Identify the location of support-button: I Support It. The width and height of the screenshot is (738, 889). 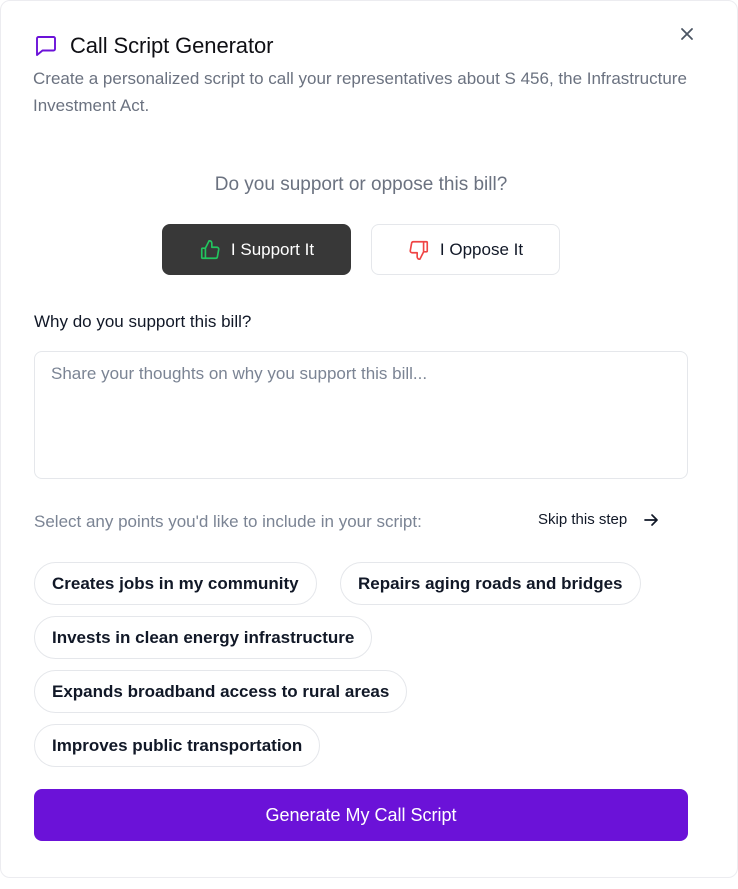
(256, 249).